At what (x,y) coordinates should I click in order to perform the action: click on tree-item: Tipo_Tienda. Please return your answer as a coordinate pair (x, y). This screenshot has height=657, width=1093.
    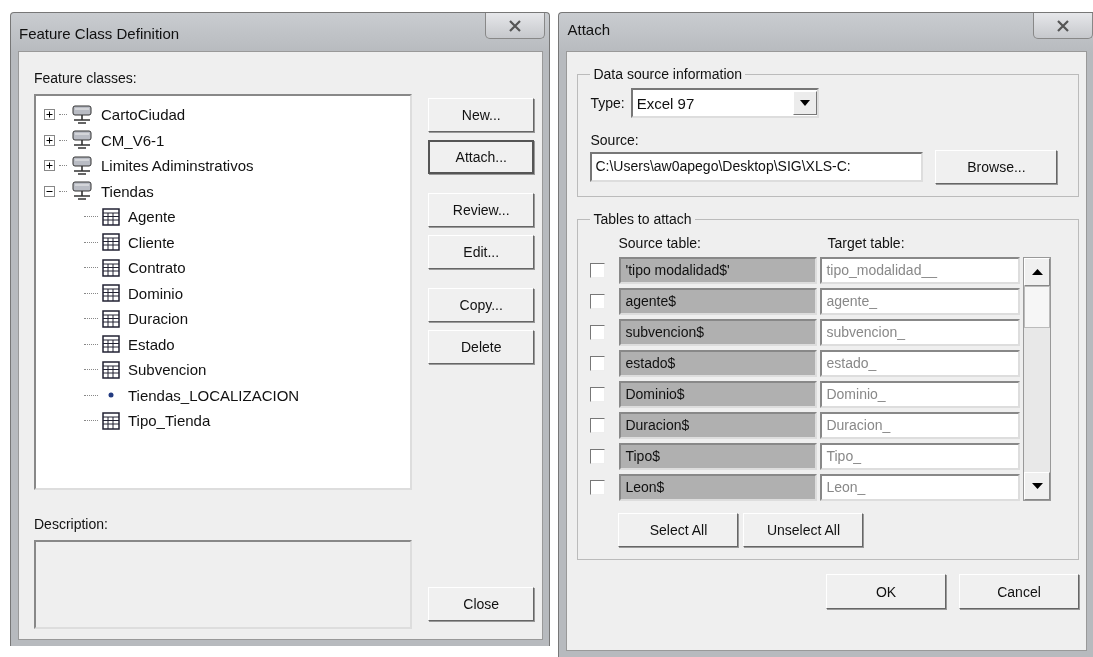
    Looking at the image, I should click on (169, 421).